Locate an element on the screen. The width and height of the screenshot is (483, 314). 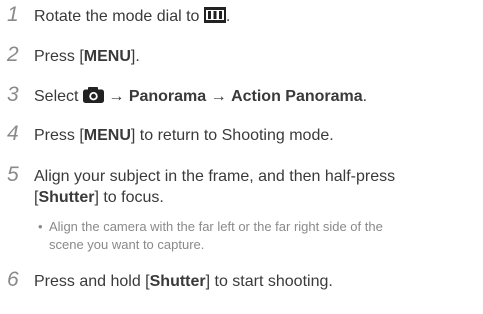
step-1: 1 Rotate the mode dial to . is located at coordinates (115, 15).